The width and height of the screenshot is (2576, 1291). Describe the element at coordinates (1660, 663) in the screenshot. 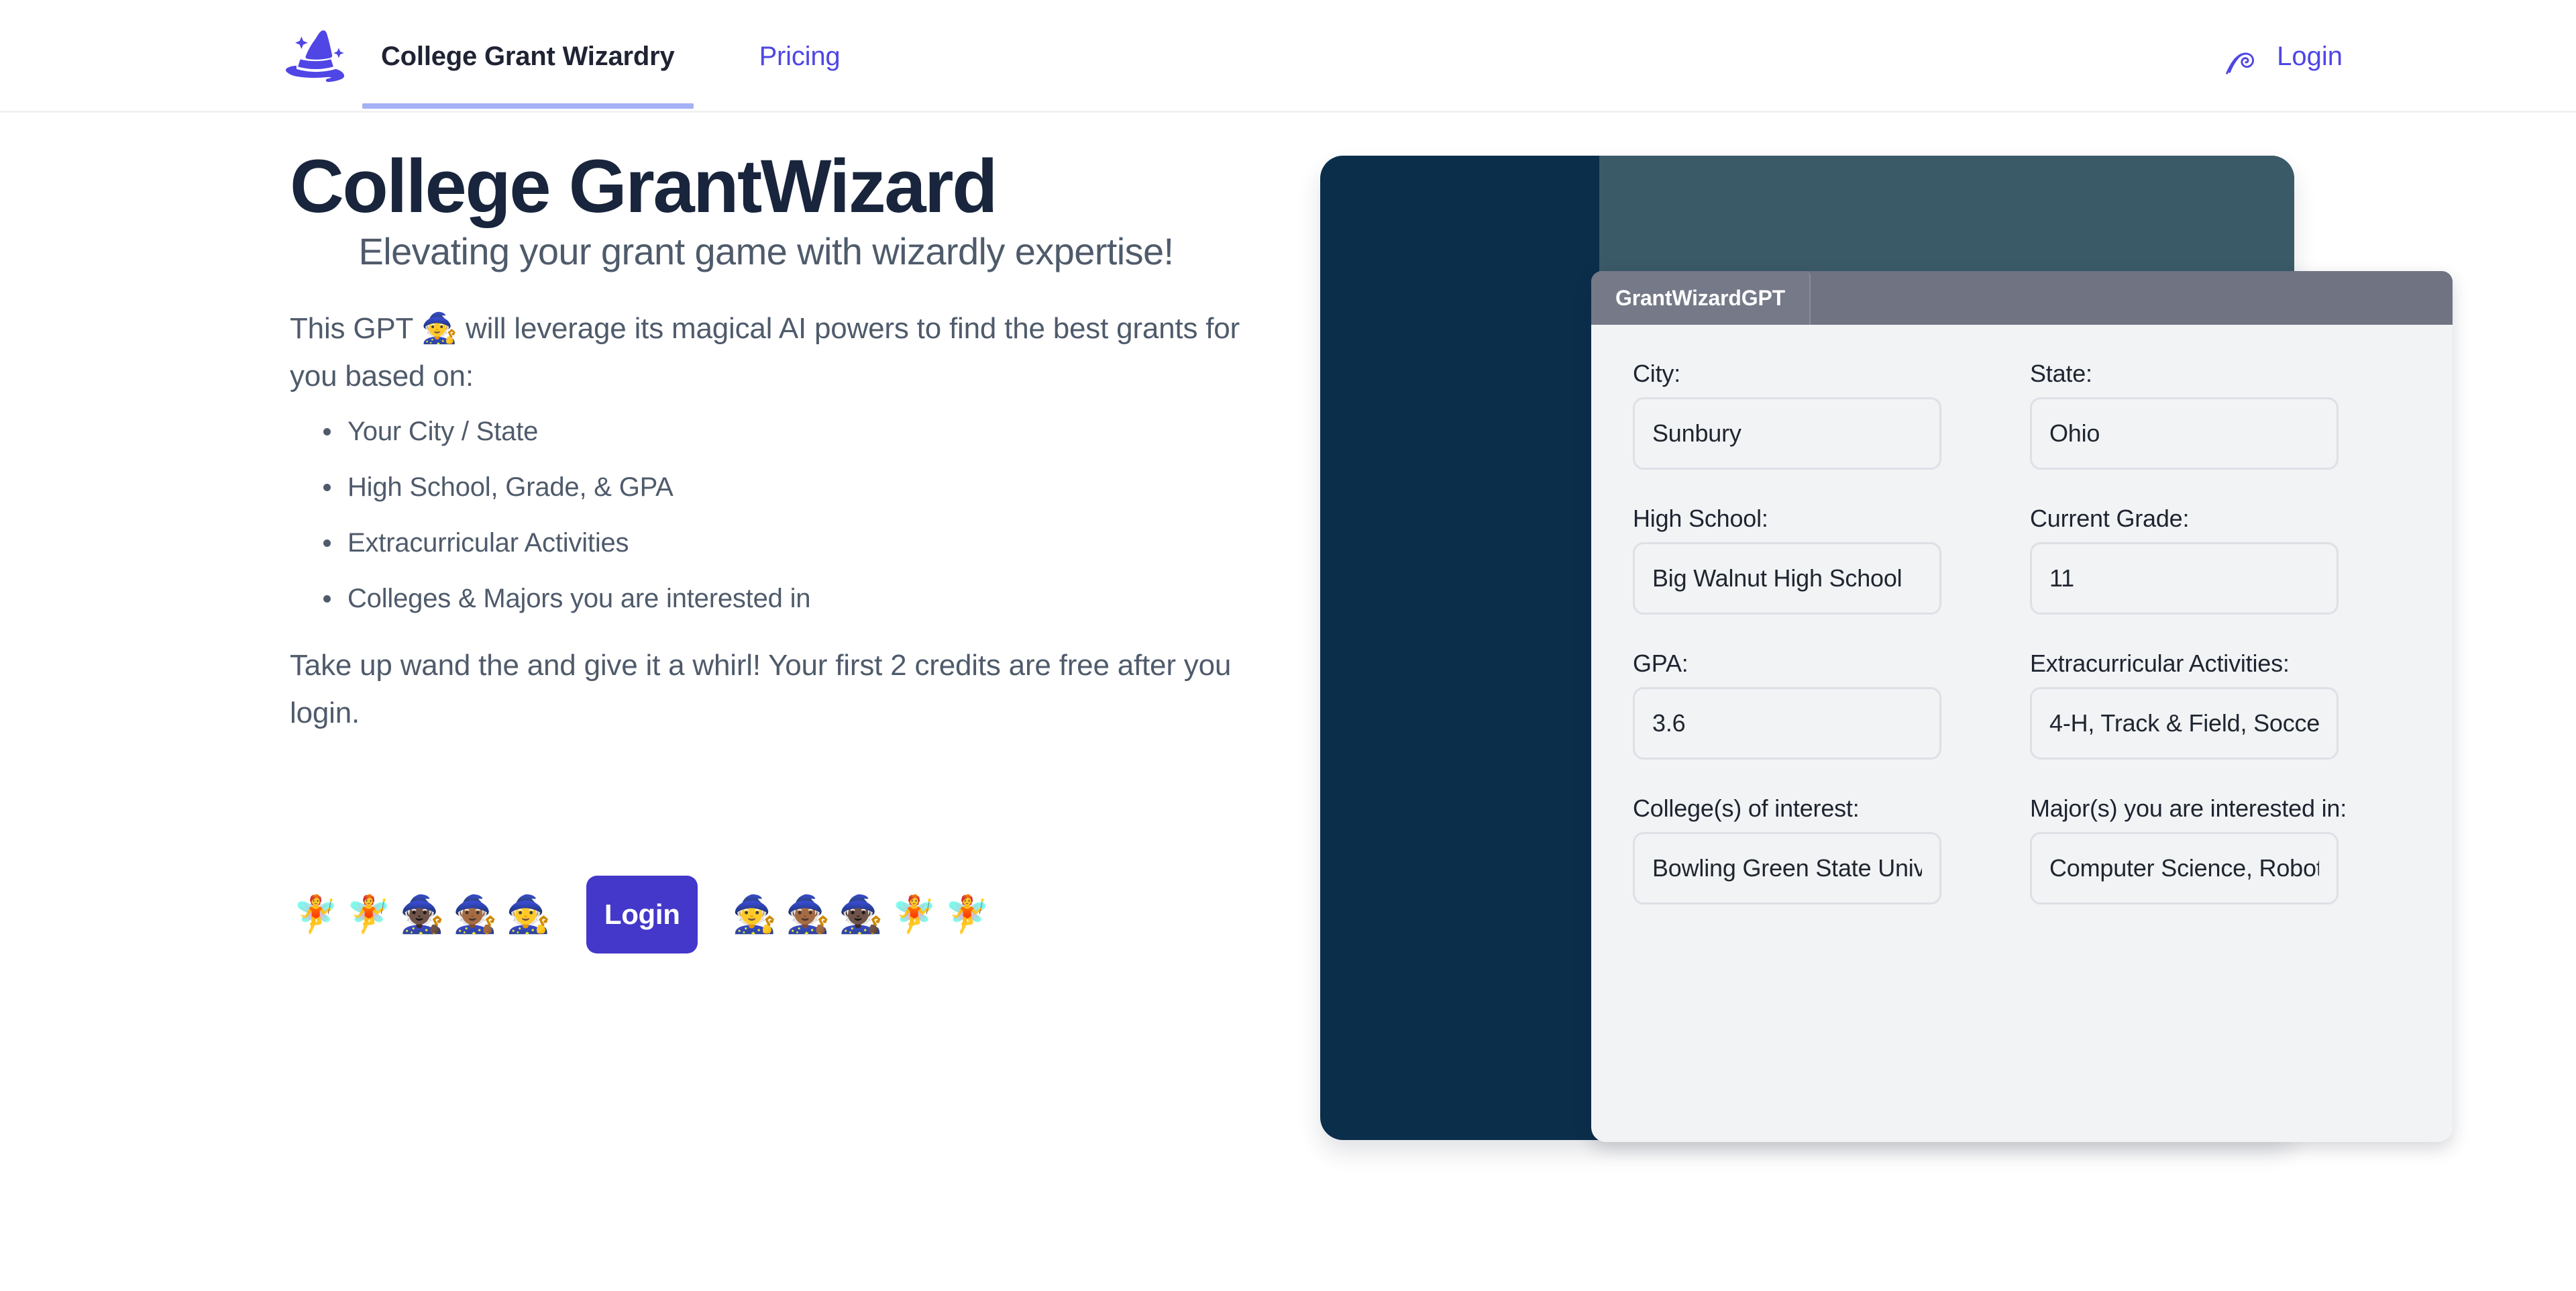

I see `gpa-label: GPA:` at that location.